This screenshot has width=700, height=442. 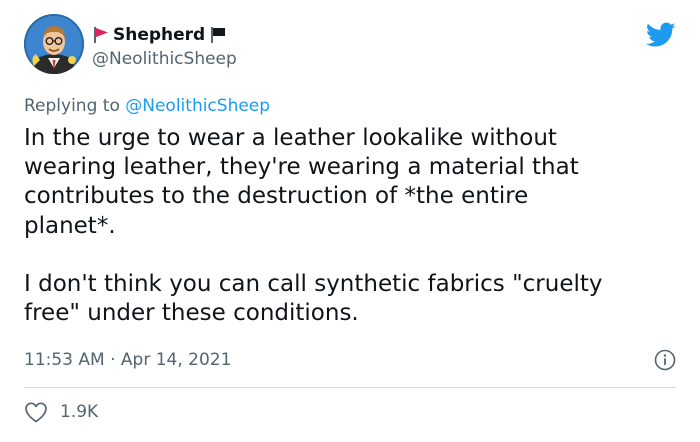 I want to click on like-action: 1.9K, so click(x=61, y=412).